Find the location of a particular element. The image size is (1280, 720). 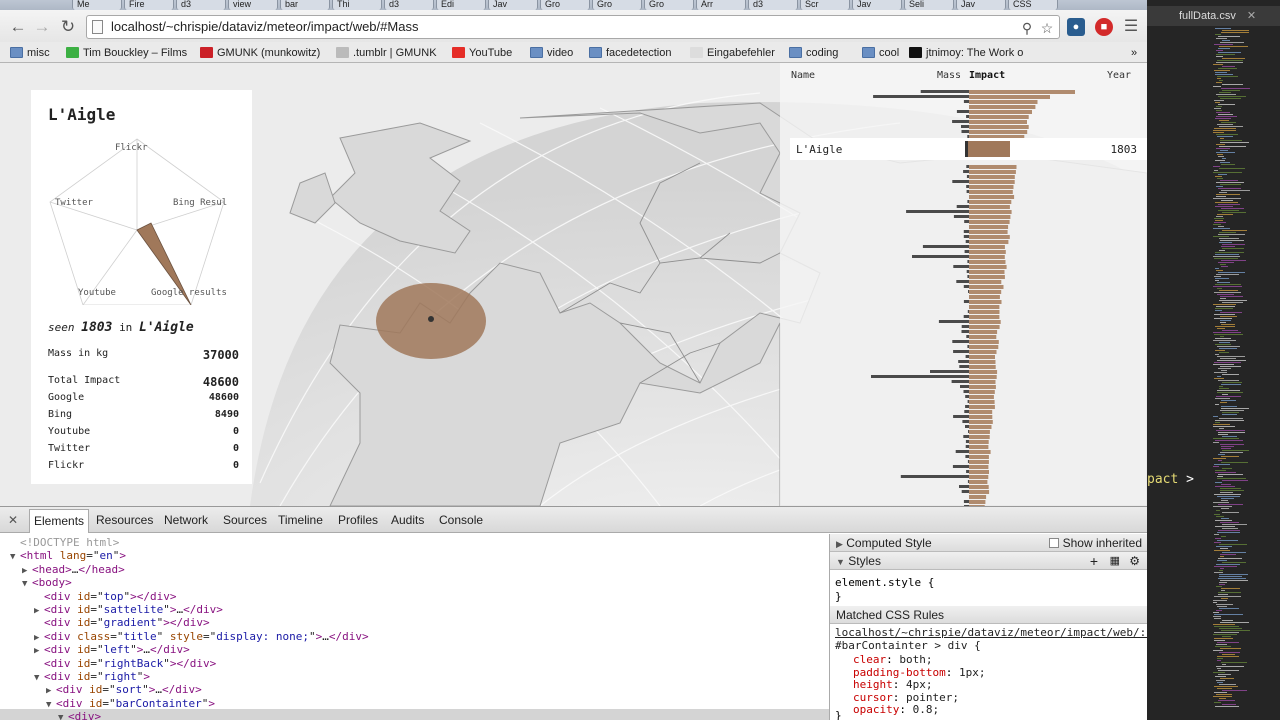

bookmark-item: YouTube is located at coordinates (482, 53).